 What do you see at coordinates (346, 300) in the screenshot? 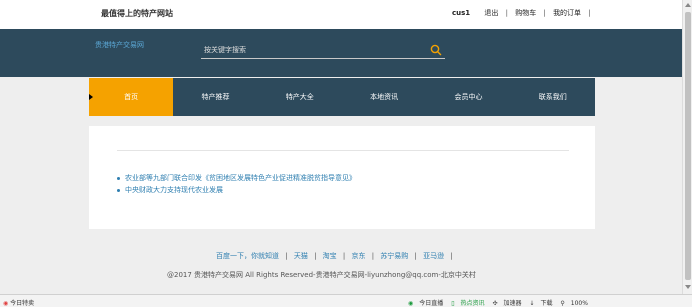
I see `browser-status-bar: ◉ 今日特卖 ◉ 今日直播 ▯ 热点资讯 ✣ 加速器 ↓ 下载 ⚲ 100%` at bounding box center [346, 300].